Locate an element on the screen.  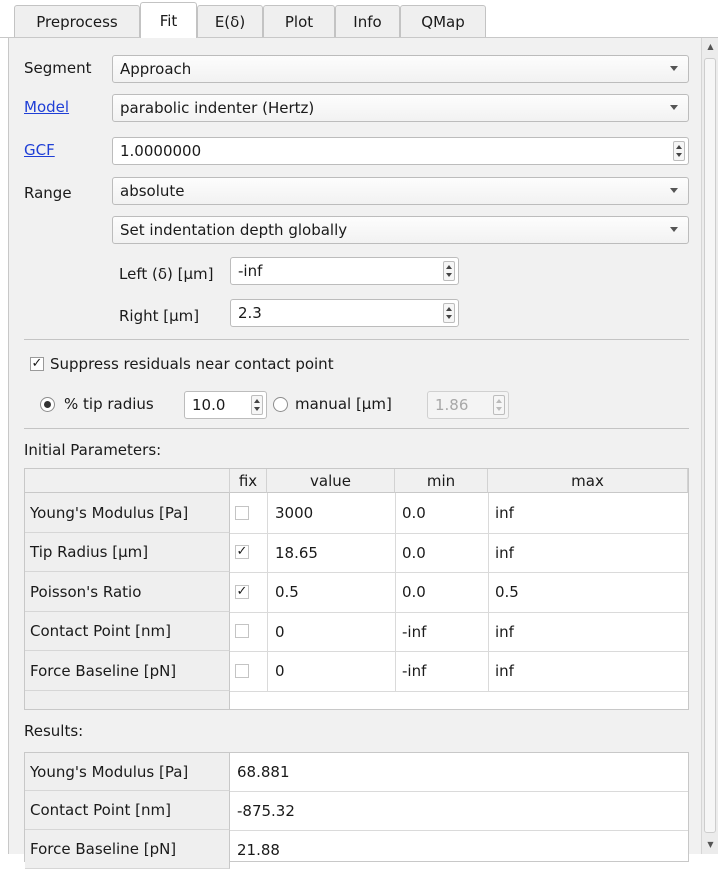
scroll-down-icon: ▼ is located at coordinates (710, 844).